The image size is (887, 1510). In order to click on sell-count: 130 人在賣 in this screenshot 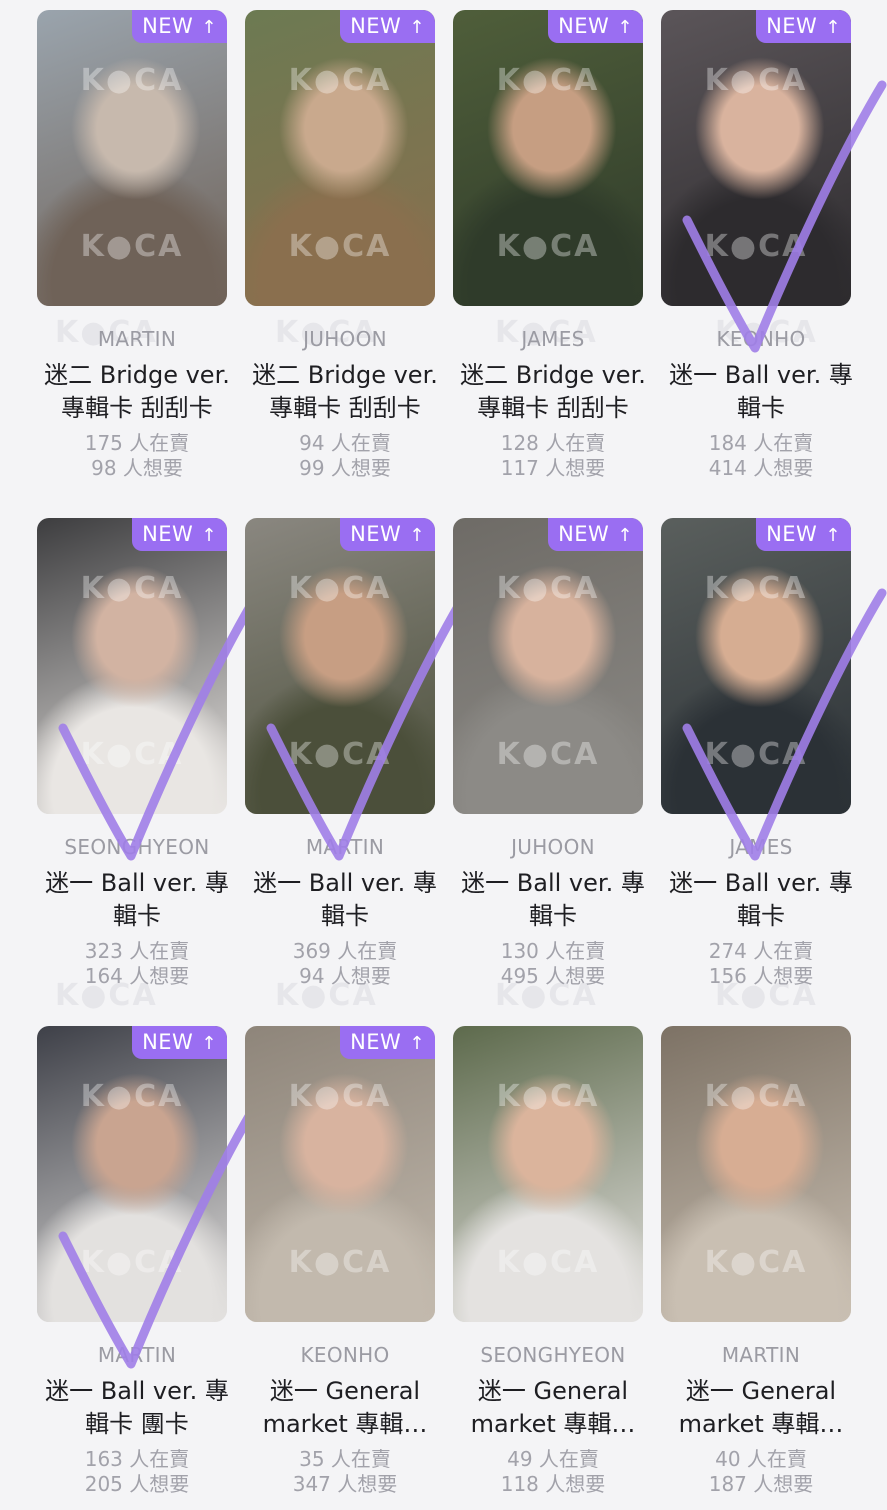, I will do `click(553, 951)`.